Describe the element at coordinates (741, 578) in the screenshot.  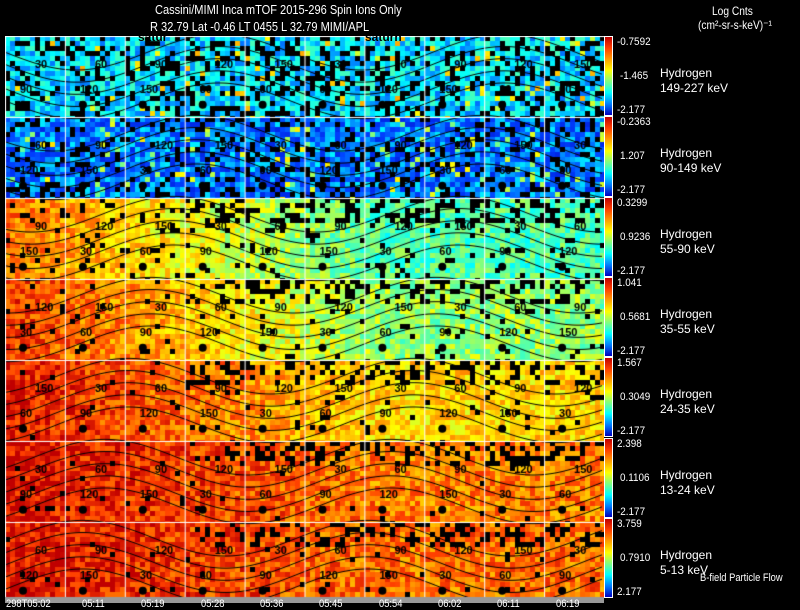
I see `legend-note: B-field Particle Flow` at that location.